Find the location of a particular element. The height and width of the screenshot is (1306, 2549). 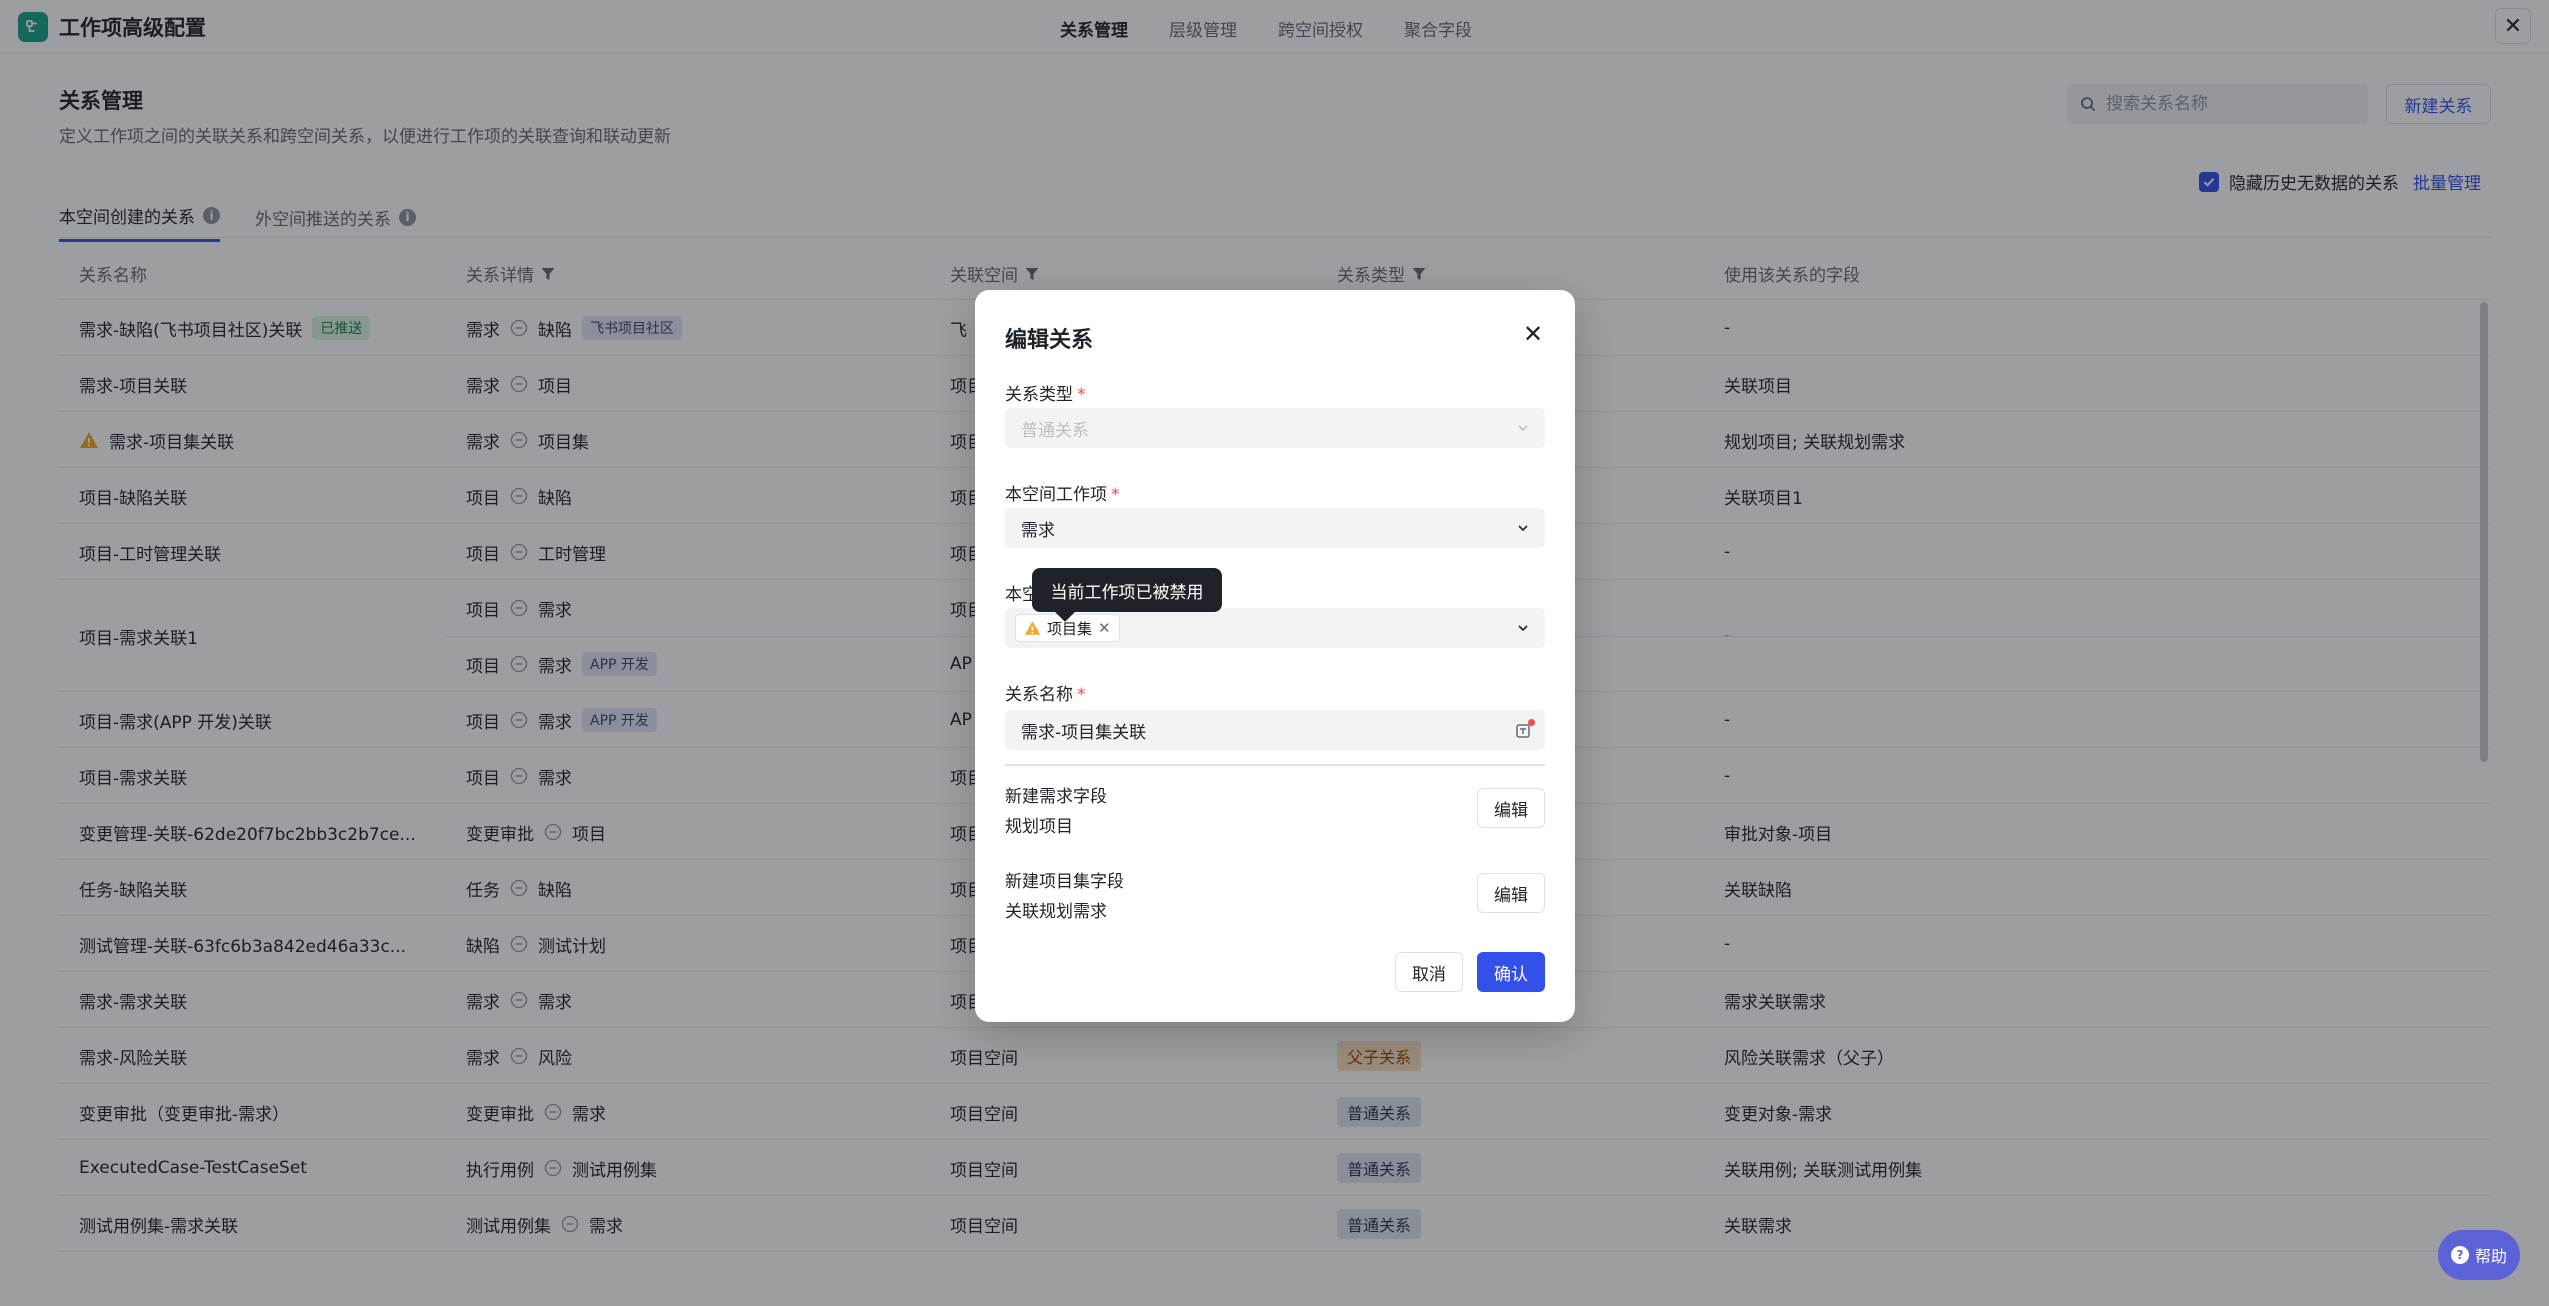

remove-chip-icon: ✕ is located at coordinates (1104, 628).